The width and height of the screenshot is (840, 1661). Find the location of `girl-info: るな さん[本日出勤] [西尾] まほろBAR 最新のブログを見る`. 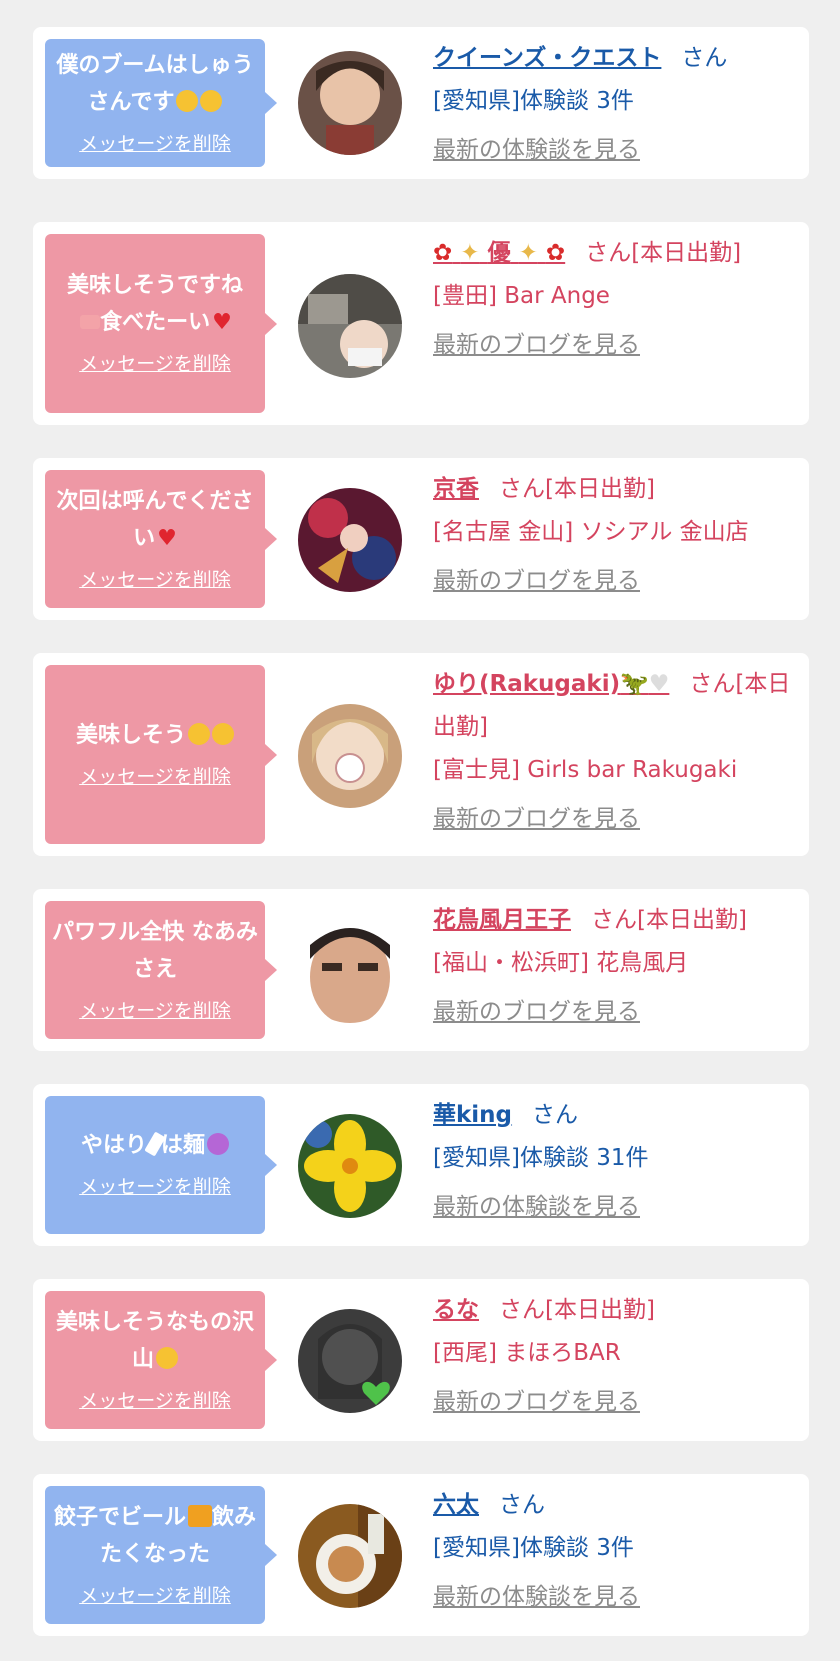

girl-info: るな さん[本日出勤] [西尾] まほろBAR 最新のブログを見る is located at coordinates (615, 1356).